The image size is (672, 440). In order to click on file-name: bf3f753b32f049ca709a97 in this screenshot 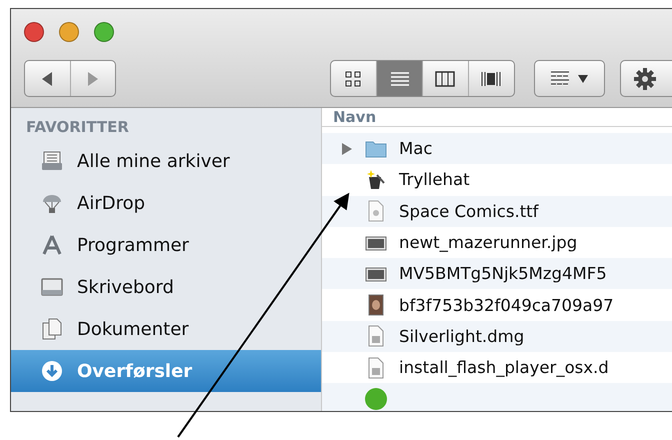, I will do `click(506, 305)`.